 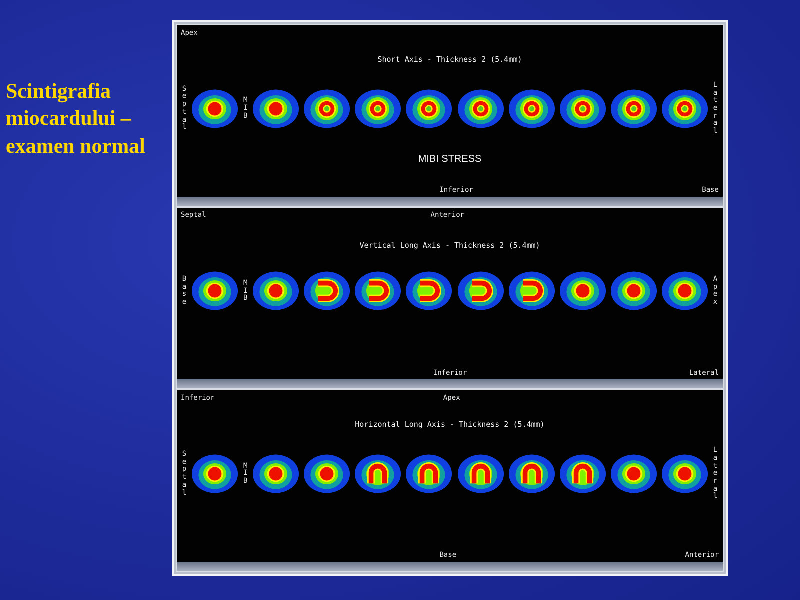 I want to click on slide-title: Scintigrafia miocardului – examen normal, so click(x=76, y=119).